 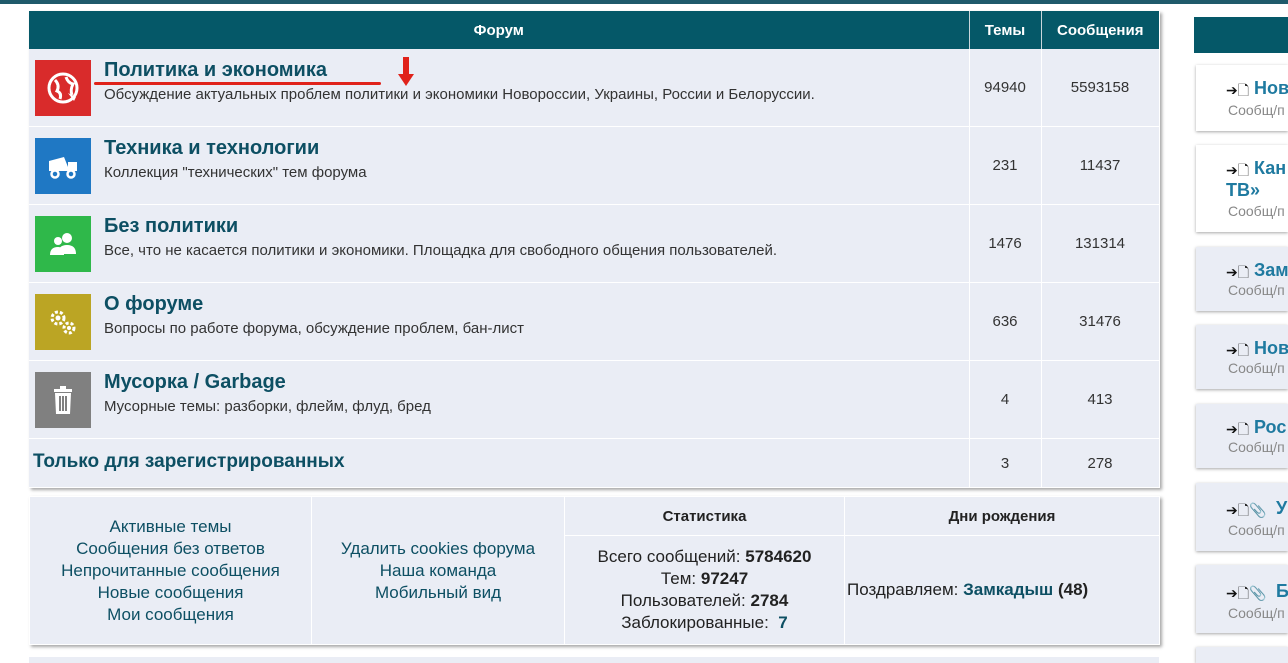 I want to click on sidebar-topic-title: Рос, so click(x=1270, y=427).